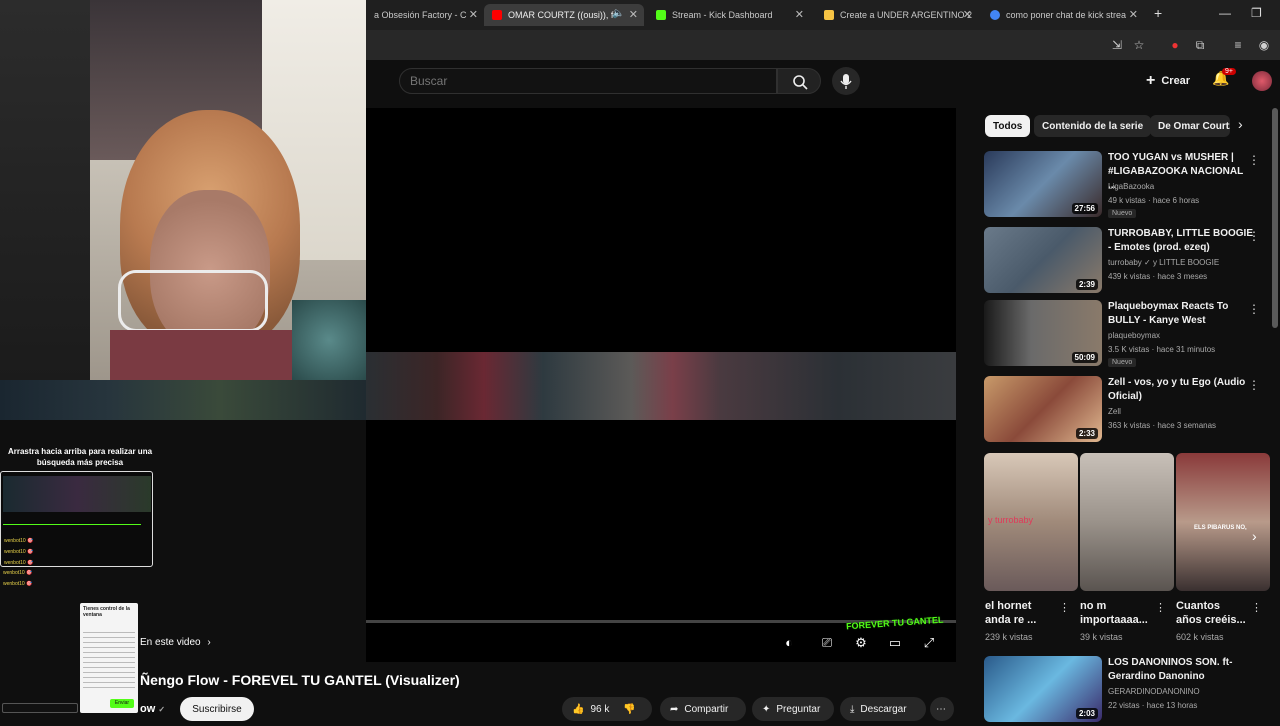  I want to click on recommendation-channel: Zell, so click(1114, 411).